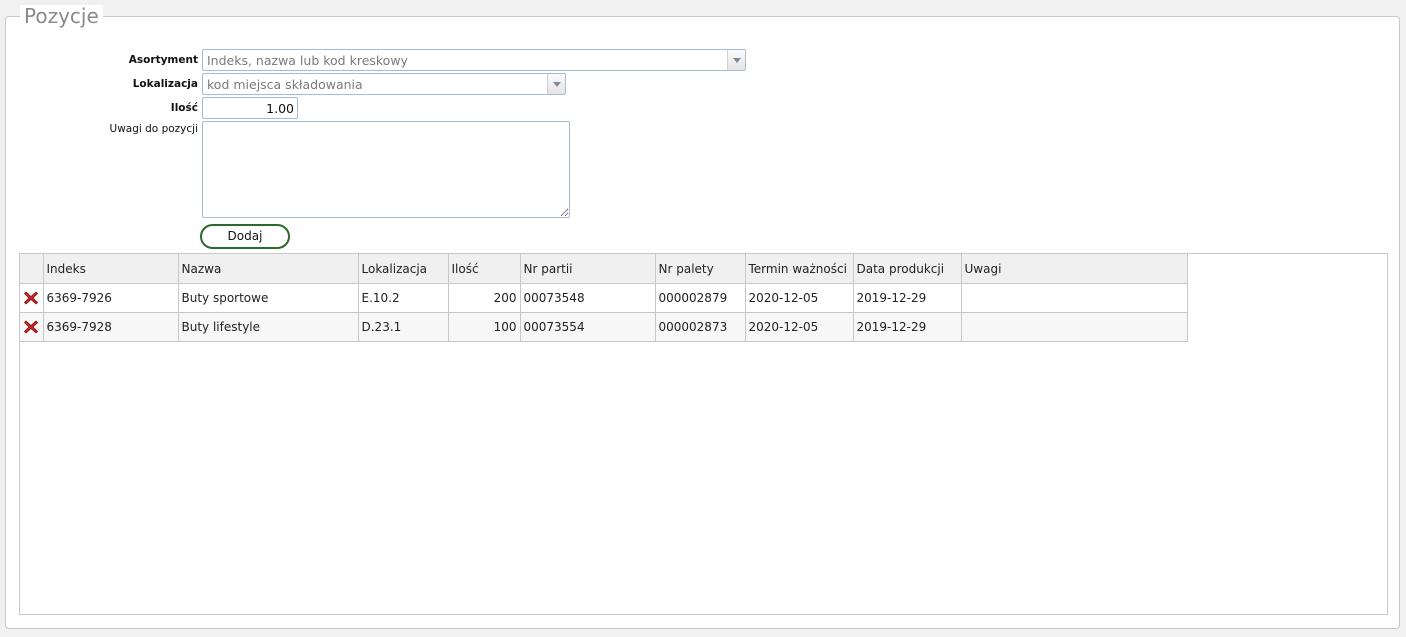  Describe the element at coordinates (700, 298) in the screenshot. I see `cell-nr-palety: 000002879` at that location.